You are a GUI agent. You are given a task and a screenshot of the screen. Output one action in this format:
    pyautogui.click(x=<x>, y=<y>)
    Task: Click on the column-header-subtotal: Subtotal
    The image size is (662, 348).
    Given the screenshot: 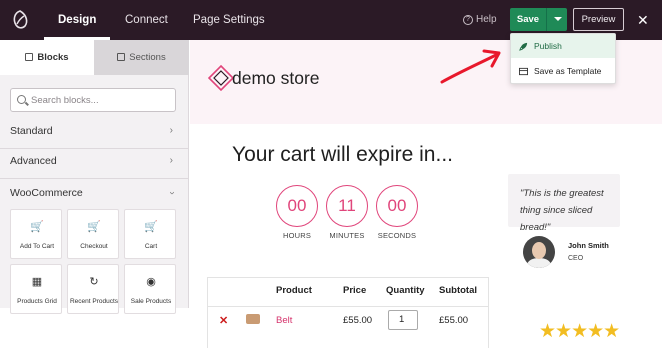 What is the action you would take?
    pyautogui.click(x=458, y=290)
    